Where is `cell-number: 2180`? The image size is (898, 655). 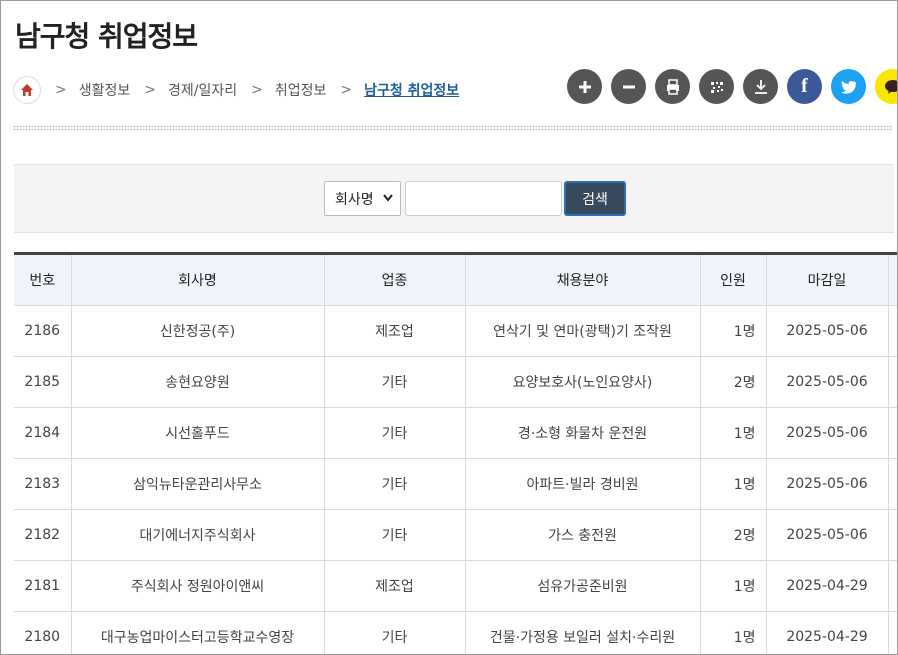
cell-number: 2180 is located at coordinates (42, 632).